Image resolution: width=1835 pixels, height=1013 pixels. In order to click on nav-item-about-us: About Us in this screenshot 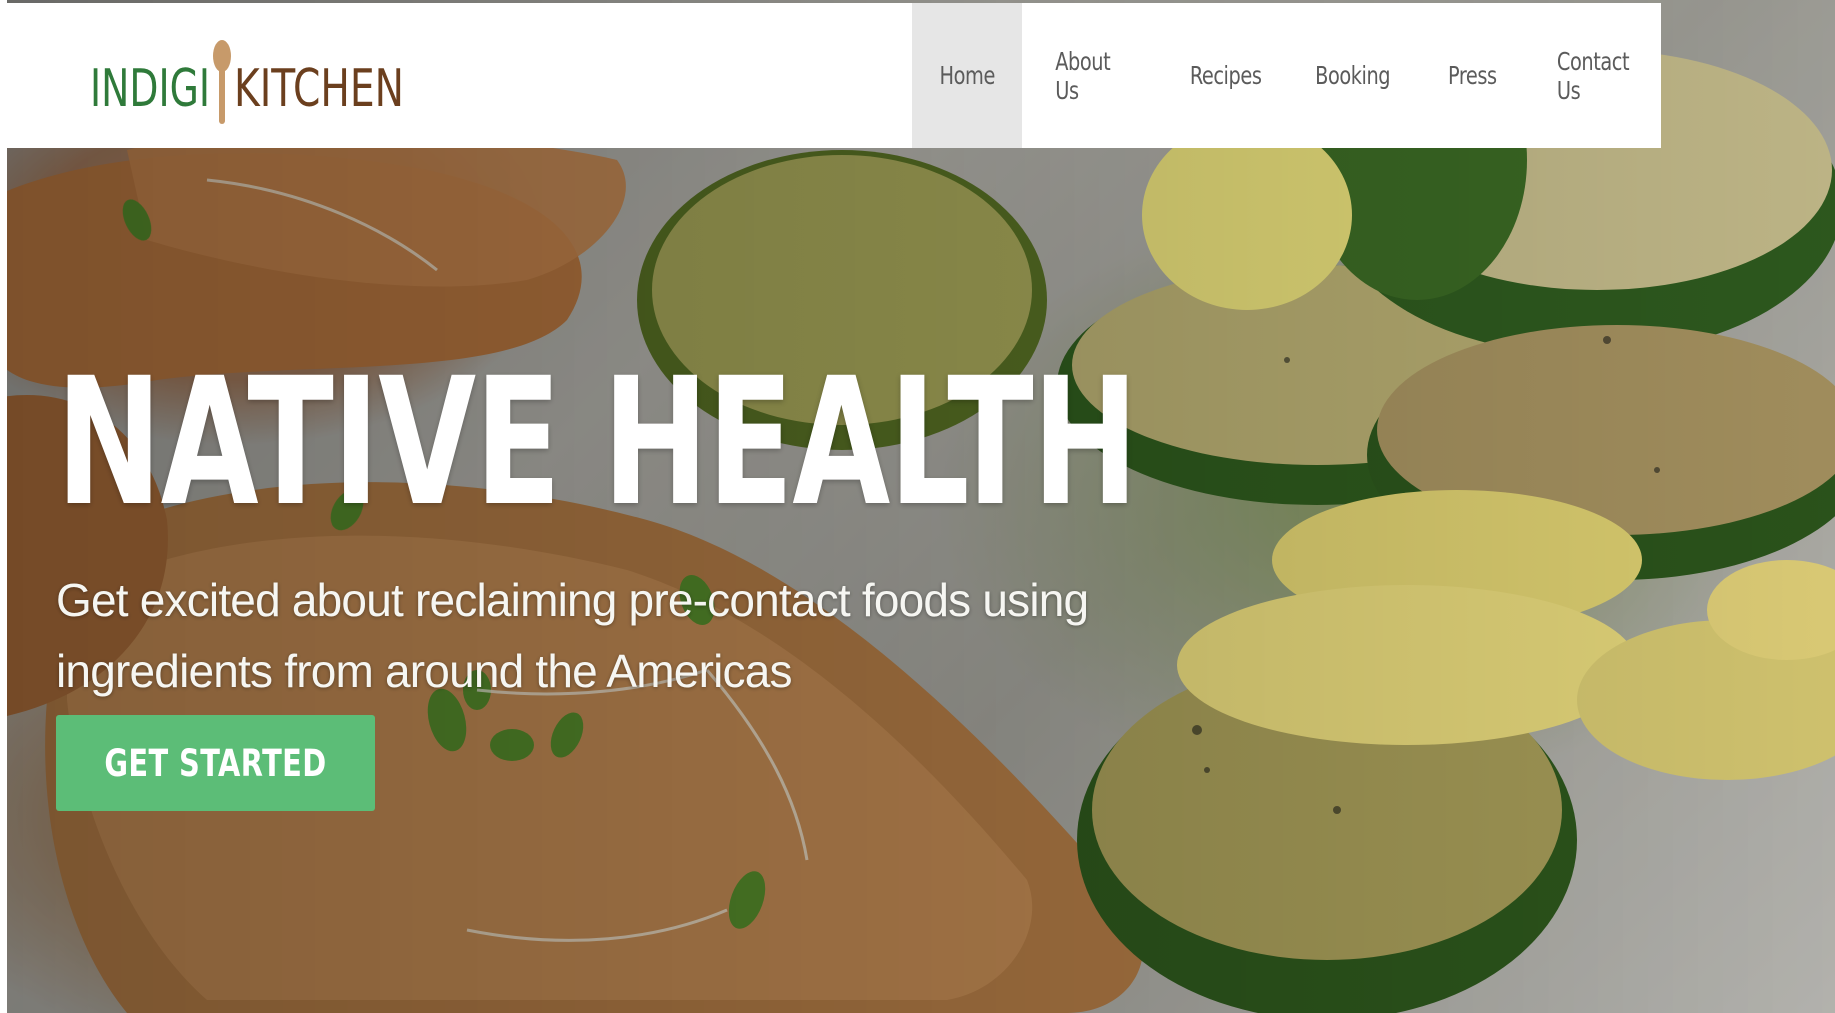, I will do `click(1093, 75)`.